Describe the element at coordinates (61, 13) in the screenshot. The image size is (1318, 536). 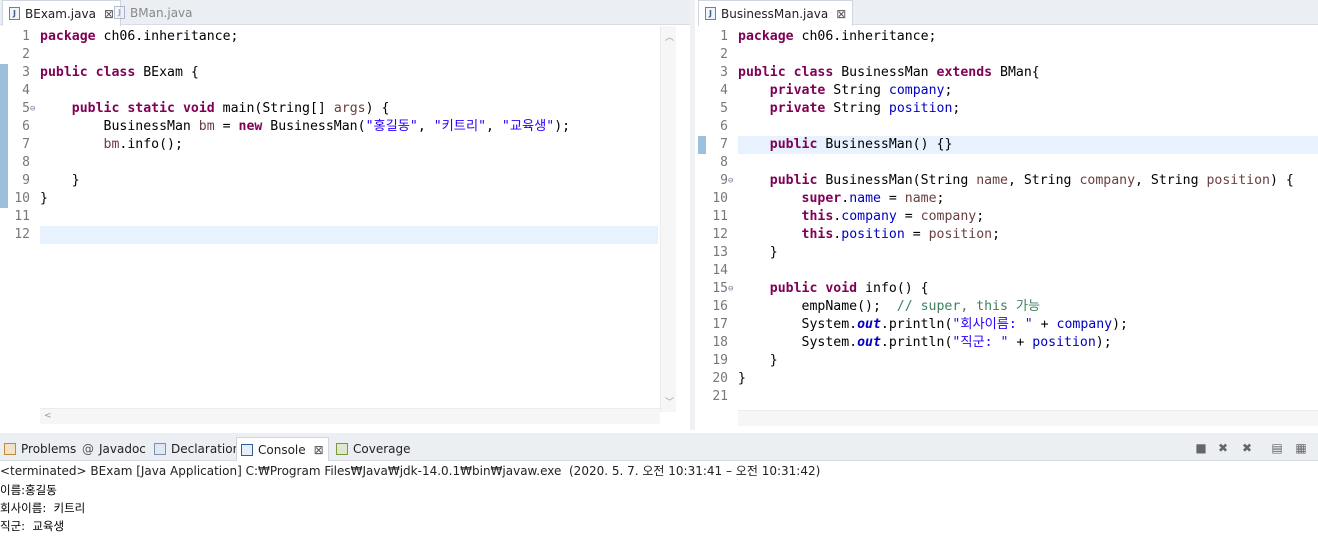
I see `tab-bexam-java: J BExam.java ⊠` at that location.